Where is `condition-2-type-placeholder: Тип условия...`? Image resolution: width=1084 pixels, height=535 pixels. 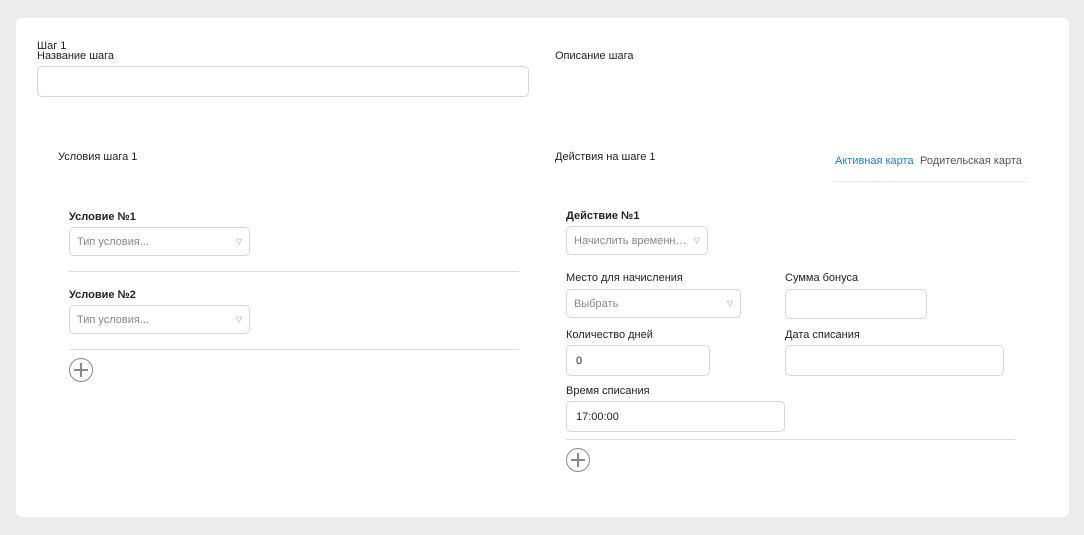 condition-2-type-placeholder: Тип условия... is located at coordinates (113, 319).